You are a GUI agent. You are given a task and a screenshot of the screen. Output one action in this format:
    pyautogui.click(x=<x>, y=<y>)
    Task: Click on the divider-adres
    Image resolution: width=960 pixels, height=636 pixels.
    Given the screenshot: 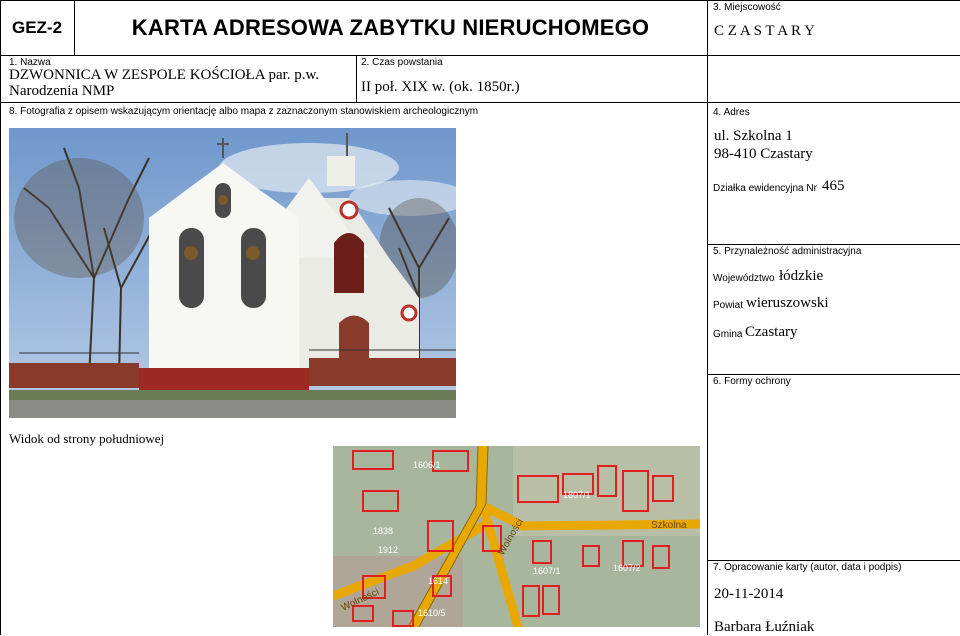 What is the action you would take?
    pyautogui.click(x=833, y=102)
    